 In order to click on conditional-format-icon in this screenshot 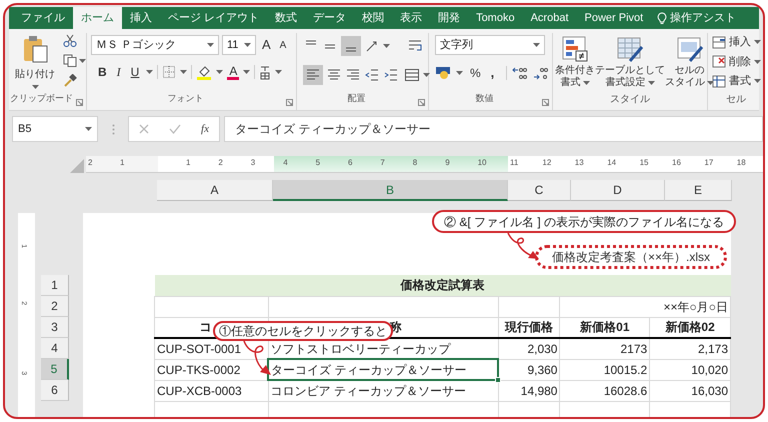, I will do `click(575, 49)`.